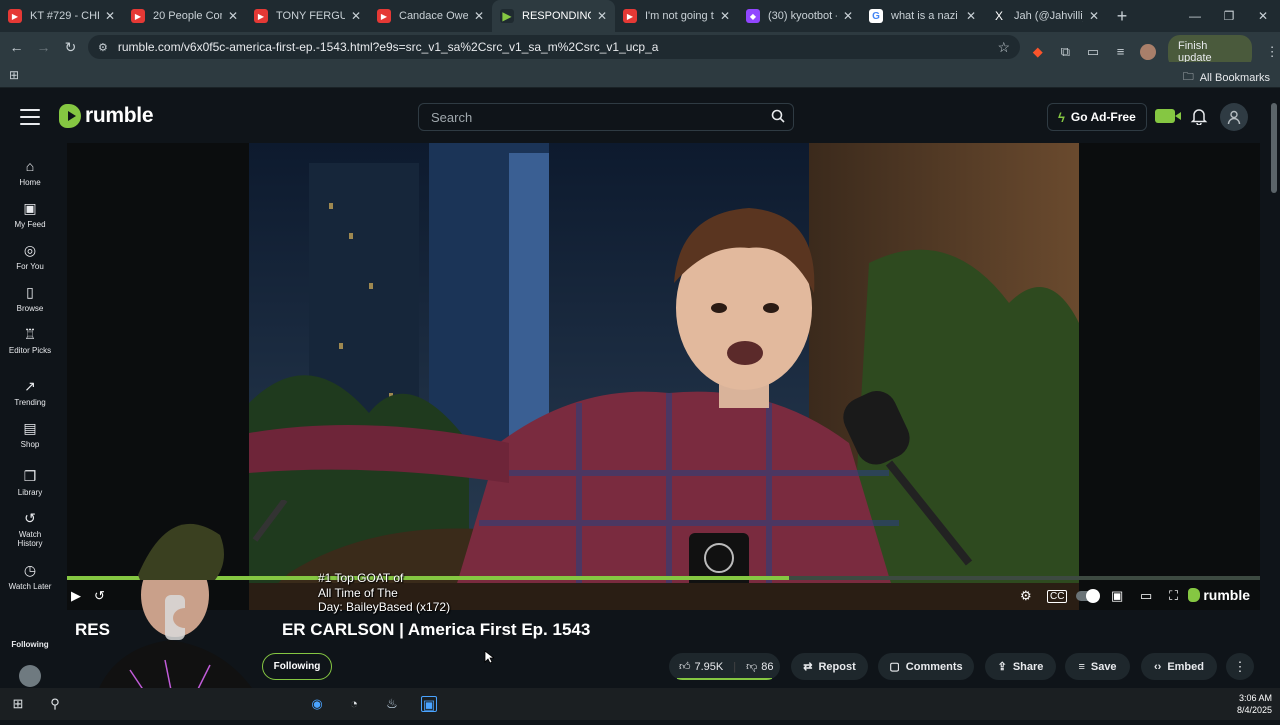 The height and width of the screenshot is (725, 1280). What do you see at coordinates (392, 704) in the screenshot?
I see `steam-icon: ♨` at bounding box center [392, 704].